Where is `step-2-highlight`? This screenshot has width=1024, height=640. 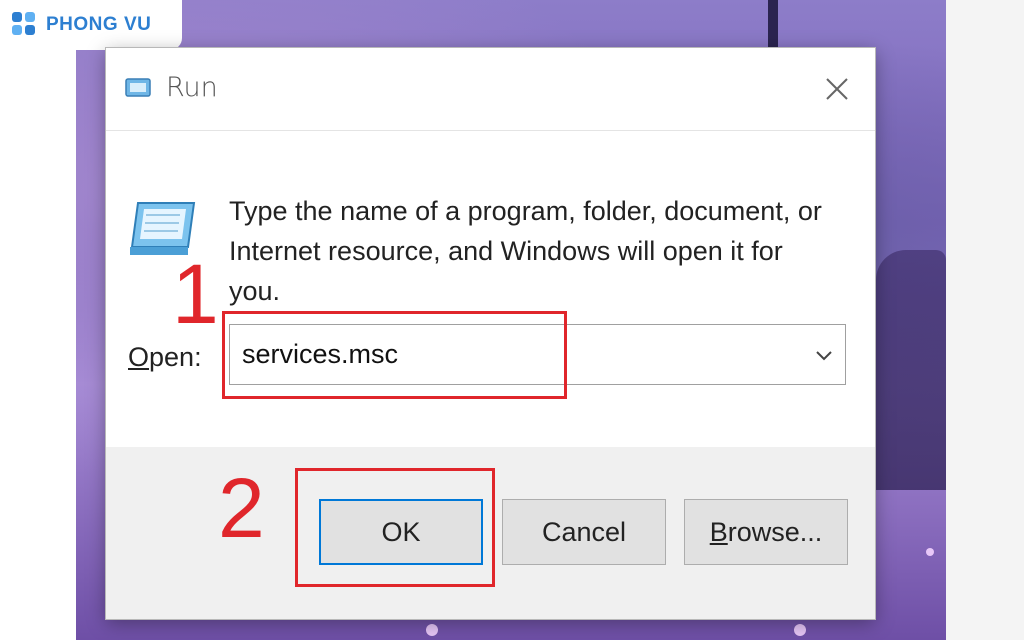
step-2-highlight is located at coordinates (395, 527).